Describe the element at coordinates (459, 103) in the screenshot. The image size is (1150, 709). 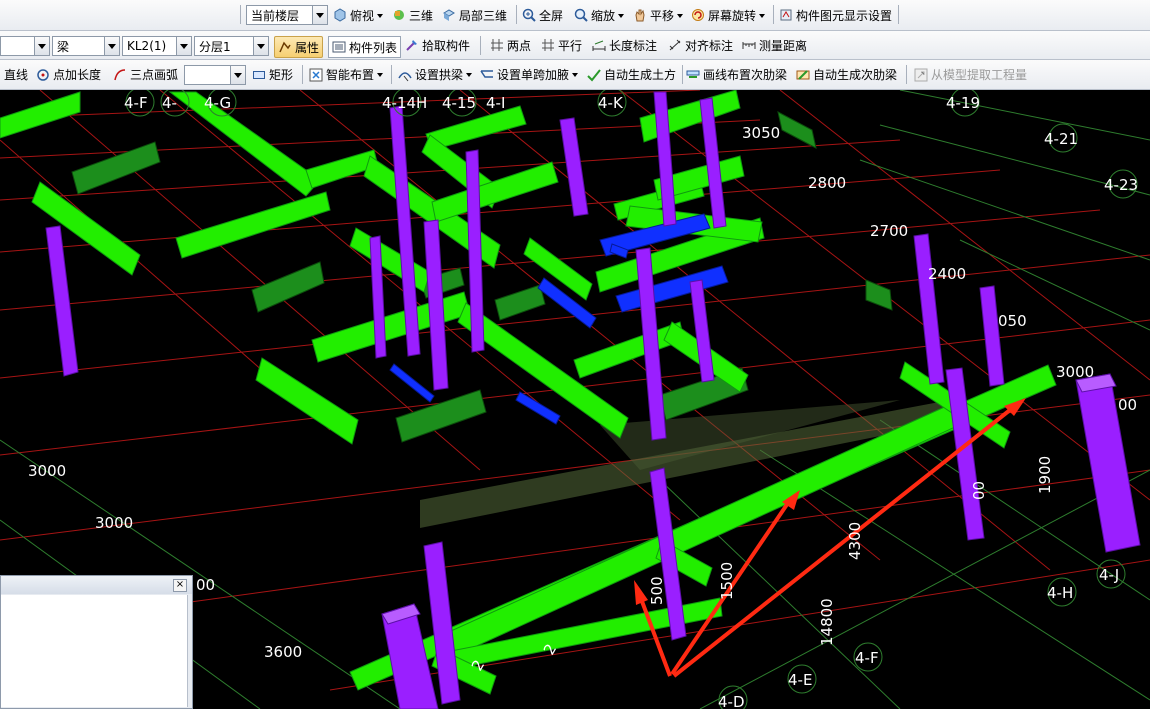
I see `axis-label: 4-15` at that location.